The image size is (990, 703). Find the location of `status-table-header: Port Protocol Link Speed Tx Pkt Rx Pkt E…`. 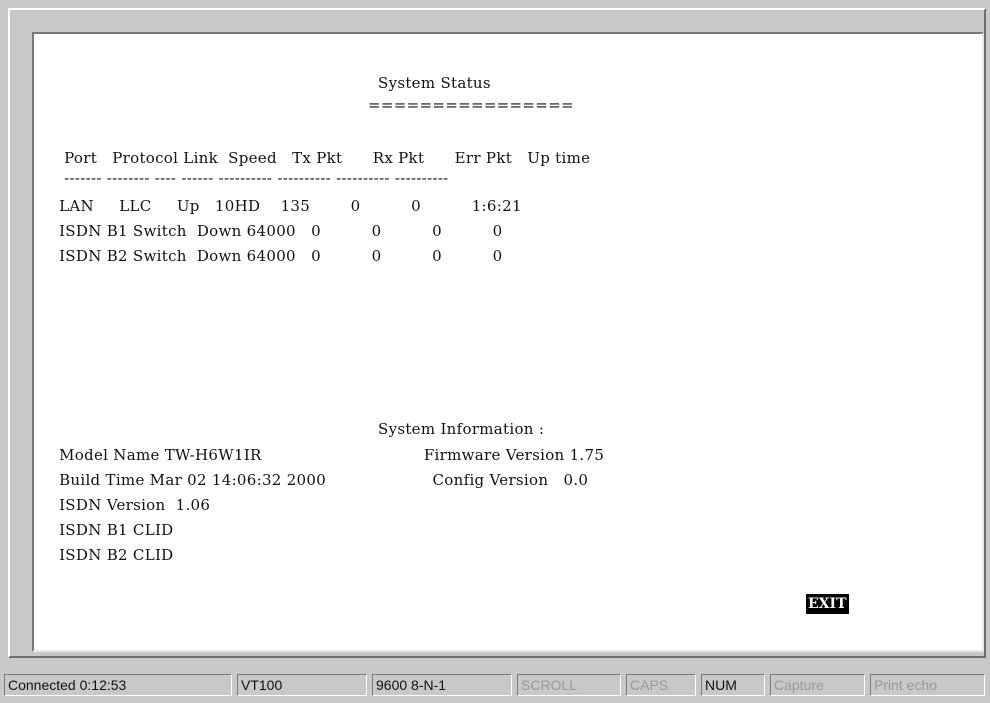

status-table-header: Port Protocol Link Speed Tx Pkt Rx Pkt E… is located at coordinates (322, 158).